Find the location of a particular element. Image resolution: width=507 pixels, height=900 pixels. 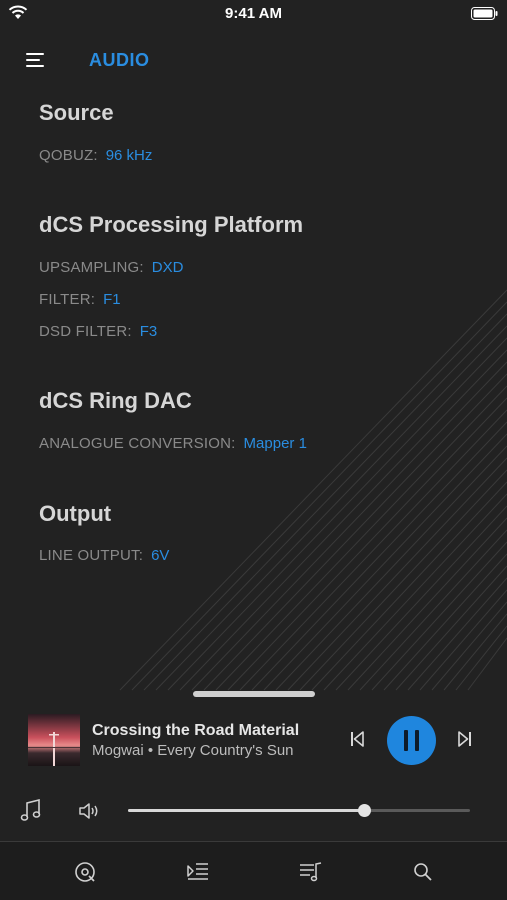

line-output-row: LINE OUTPUT: 6V is located at coordinates (104, 555).